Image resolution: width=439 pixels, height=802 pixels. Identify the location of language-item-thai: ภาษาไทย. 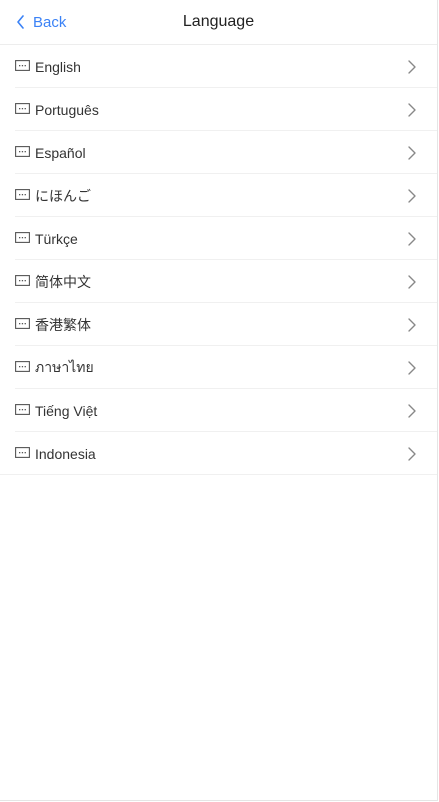
(218, 367).